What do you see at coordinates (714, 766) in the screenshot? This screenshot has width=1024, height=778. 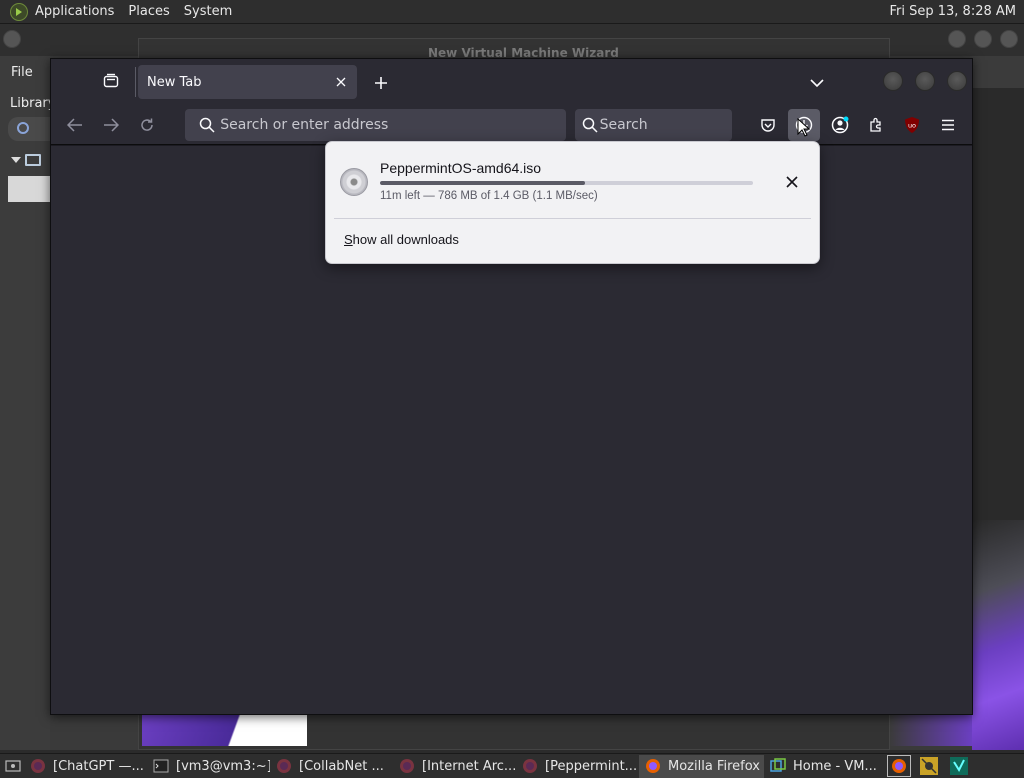 I see `taskbar-item-label: Mozilla Firefox` at bounding box center [714, 766].